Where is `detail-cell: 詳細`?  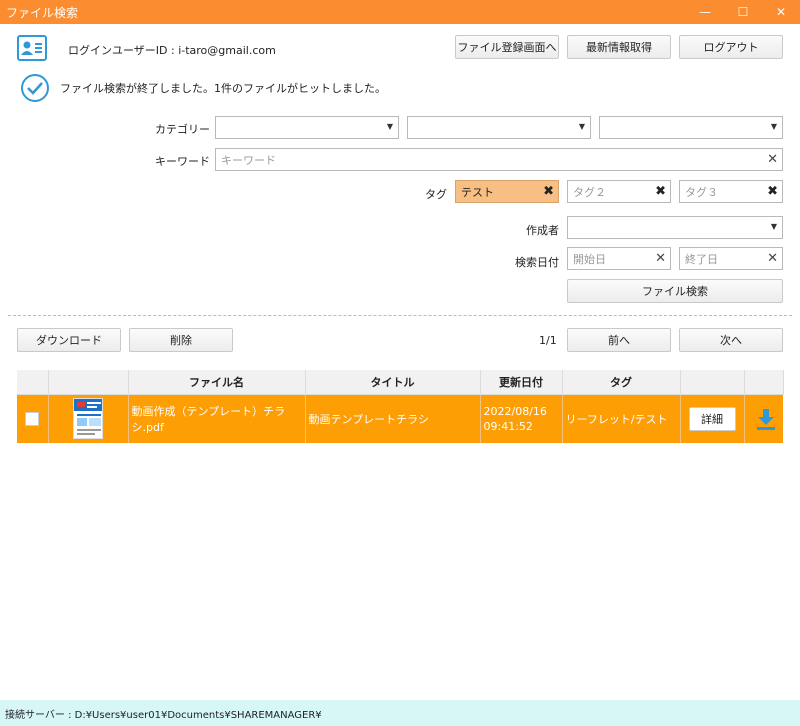 detail-cell: 詳細 is located at coordinates (712, 418).